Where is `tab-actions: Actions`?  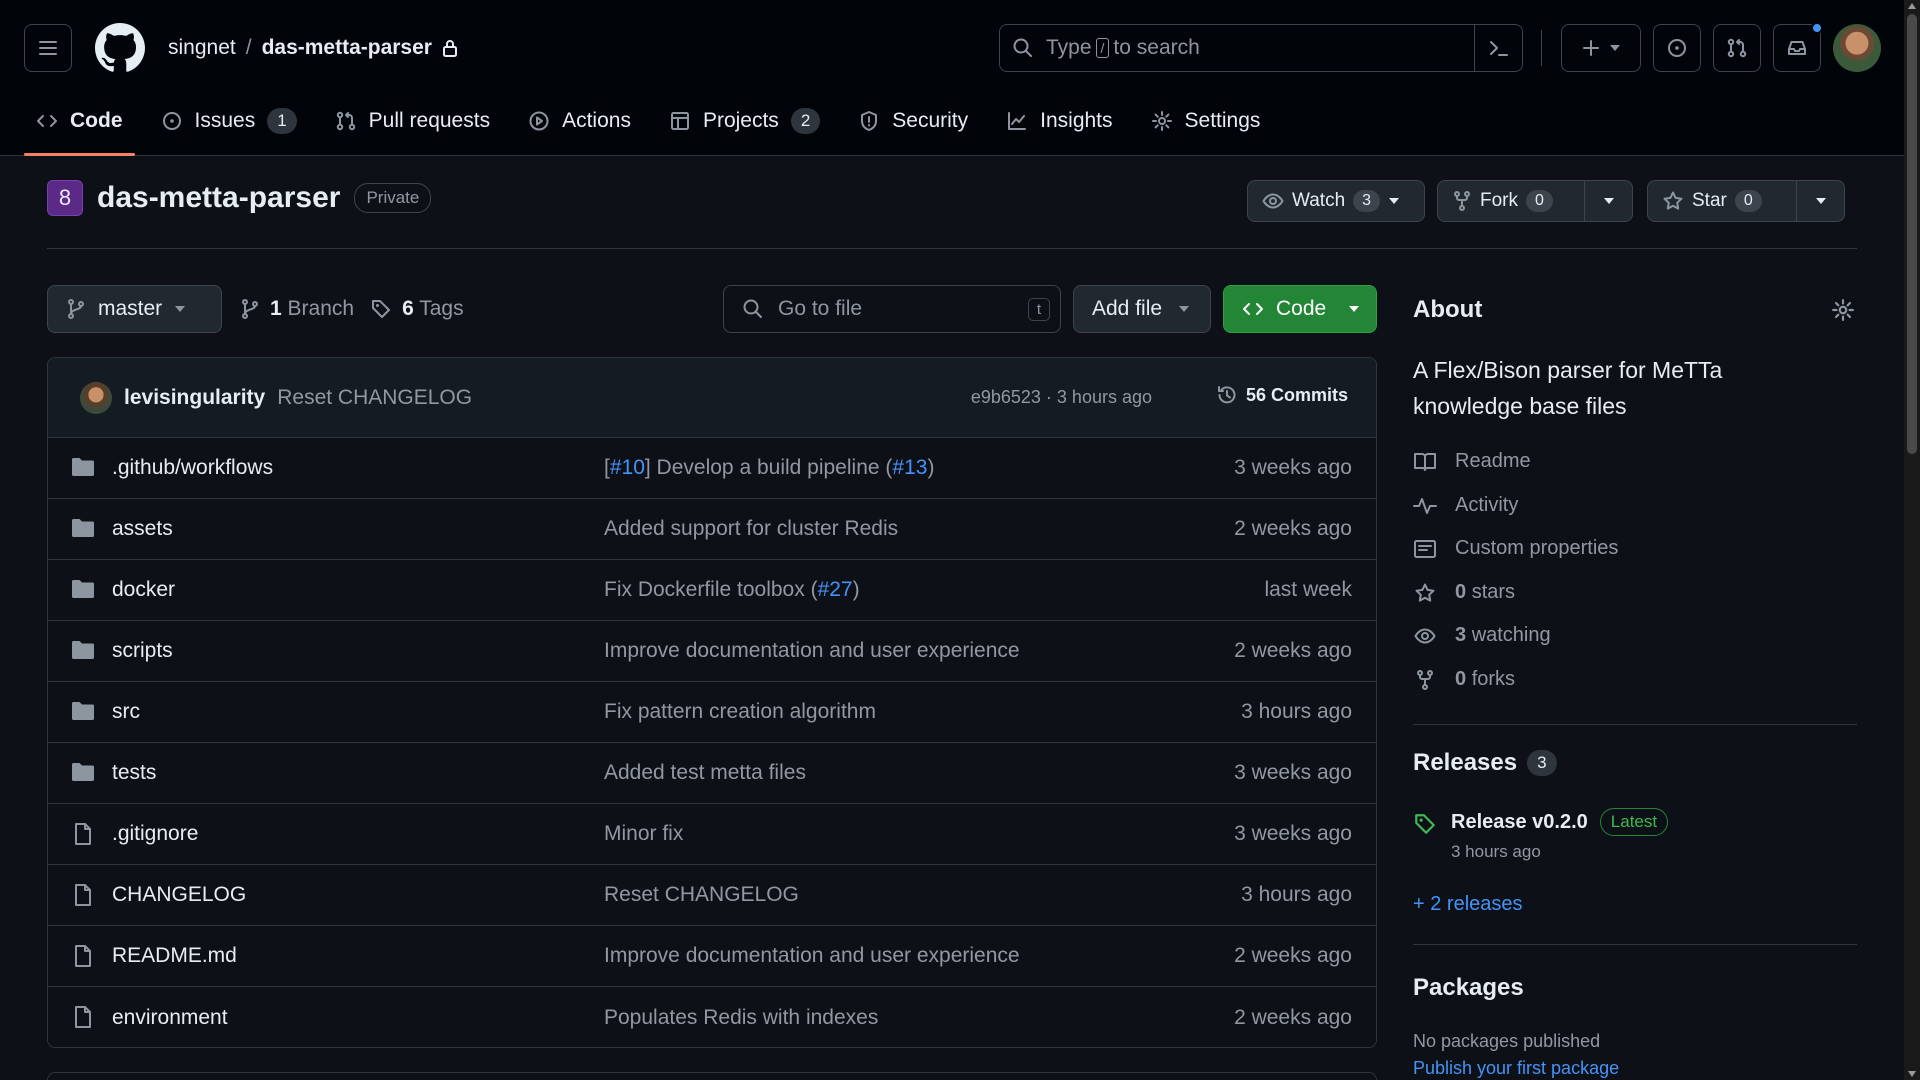 tab-actions: Actions is located at coordinates (579, 121).